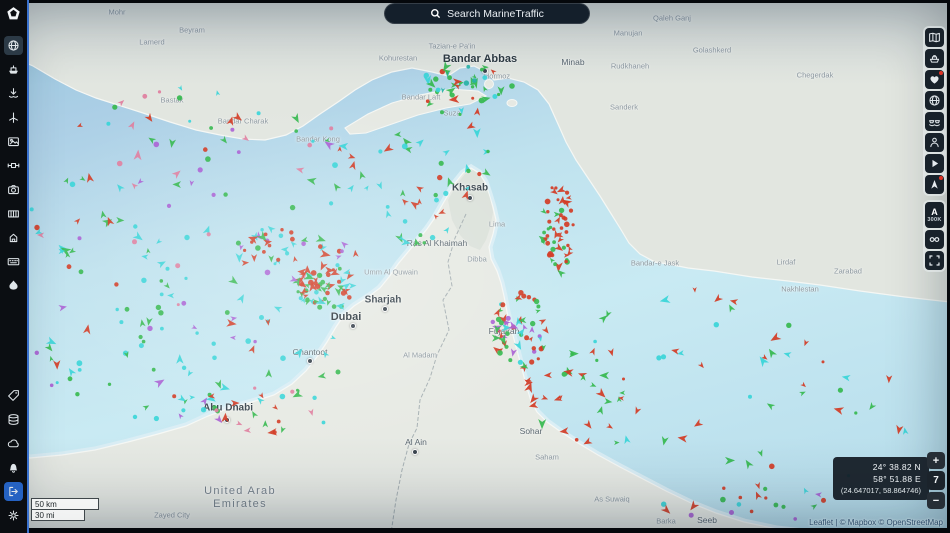  Describe the element at coordinates (13, 213) in the screenshot. I see `sidebar-item-containers` at that location.